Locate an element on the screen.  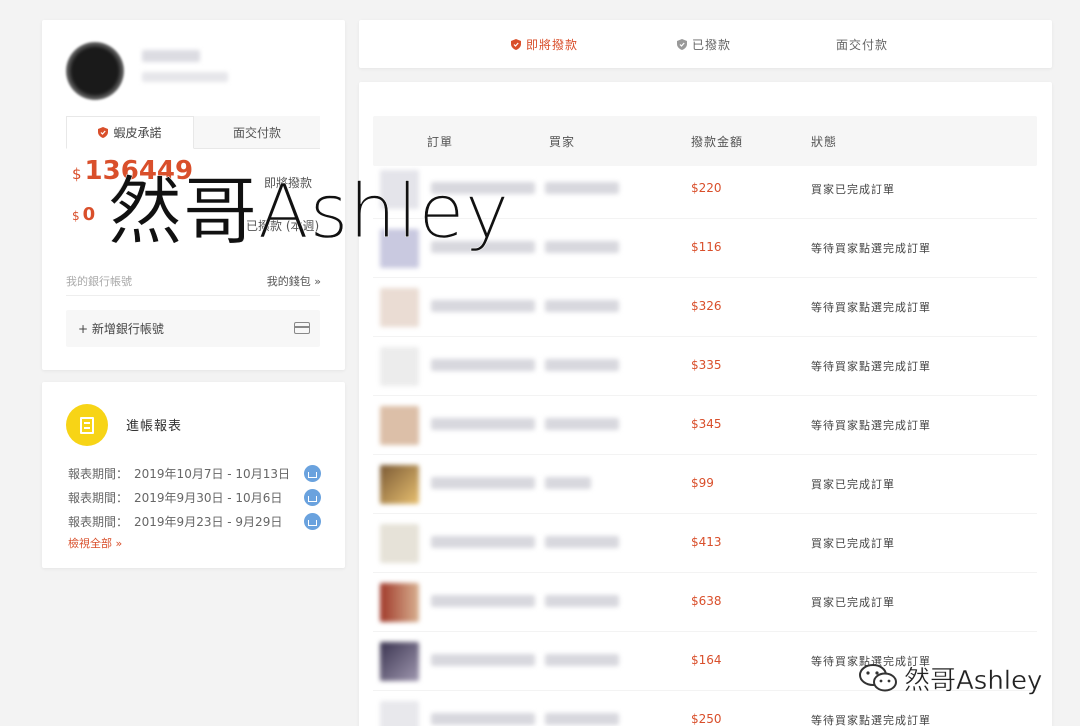
payout-tabs: 即將撥款 已撥款 面交付款 is located at coordinates (705, 44).